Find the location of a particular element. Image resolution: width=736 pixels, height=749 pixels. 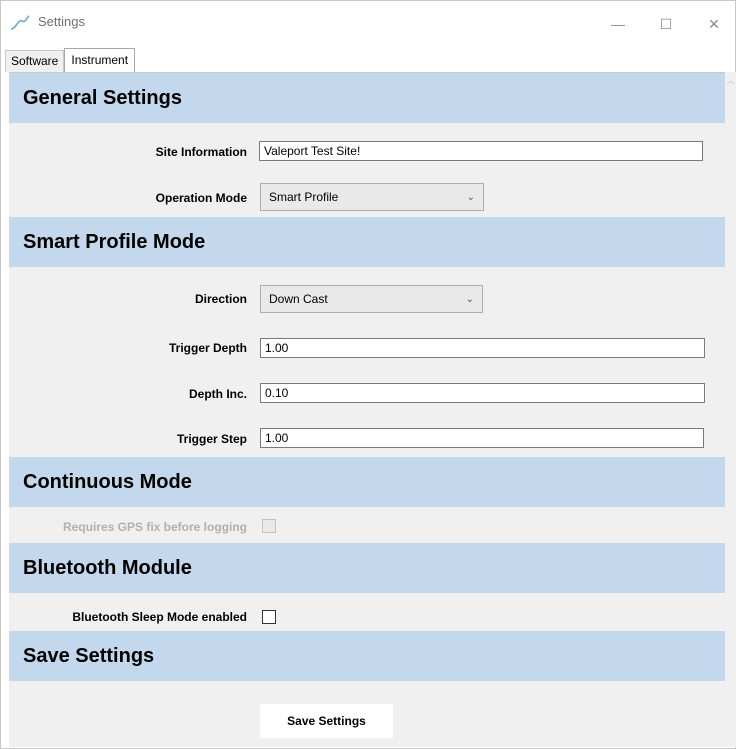

app-wave-icon is located at coordinates (20, 22).